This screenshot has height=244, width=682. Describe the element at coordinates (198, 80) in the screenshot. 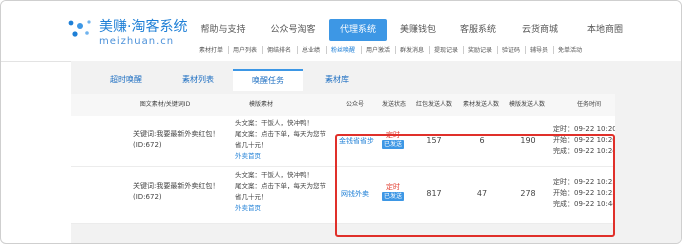

I see `tab-material-list: 素材列表` at that location.